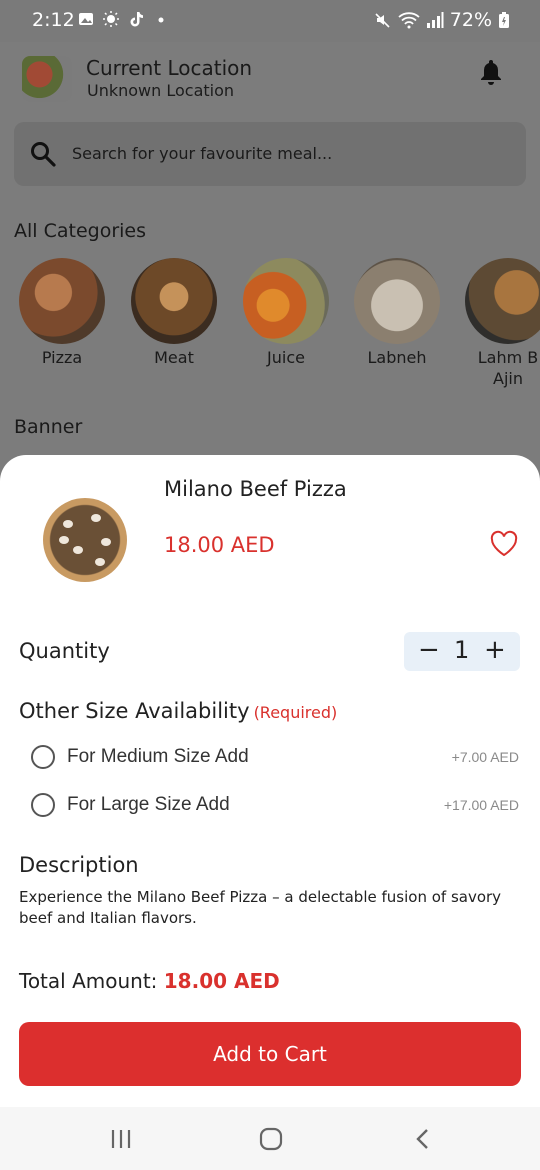 The width and height of the screenshot is (540, 1170). What do you see at coordinates (504, 544) in the screenshot?
I see `favorite-heart-icon` at bounding box center [504, 544].